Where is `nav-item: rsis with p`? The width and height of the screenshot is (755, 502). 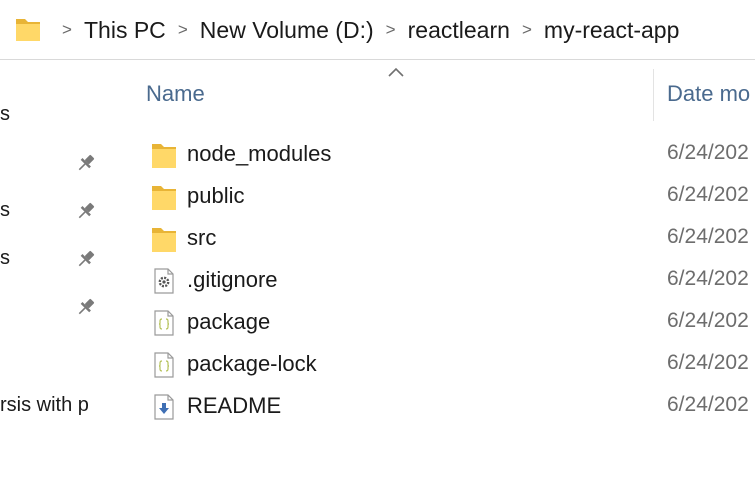 nav-item: rsis with p is located at coordinates (54, 406).